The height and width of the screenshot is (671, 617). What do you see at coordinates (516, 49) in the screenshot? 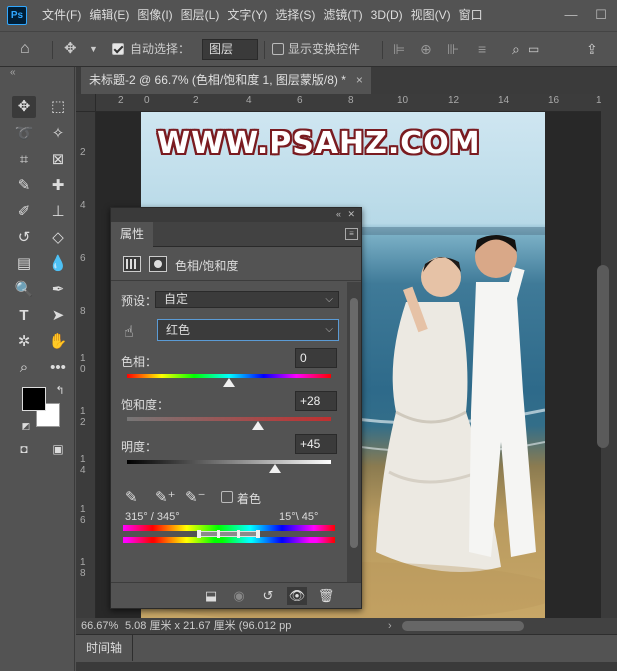
I see `search-icon: ⌕` at bounding box center [516, 49].